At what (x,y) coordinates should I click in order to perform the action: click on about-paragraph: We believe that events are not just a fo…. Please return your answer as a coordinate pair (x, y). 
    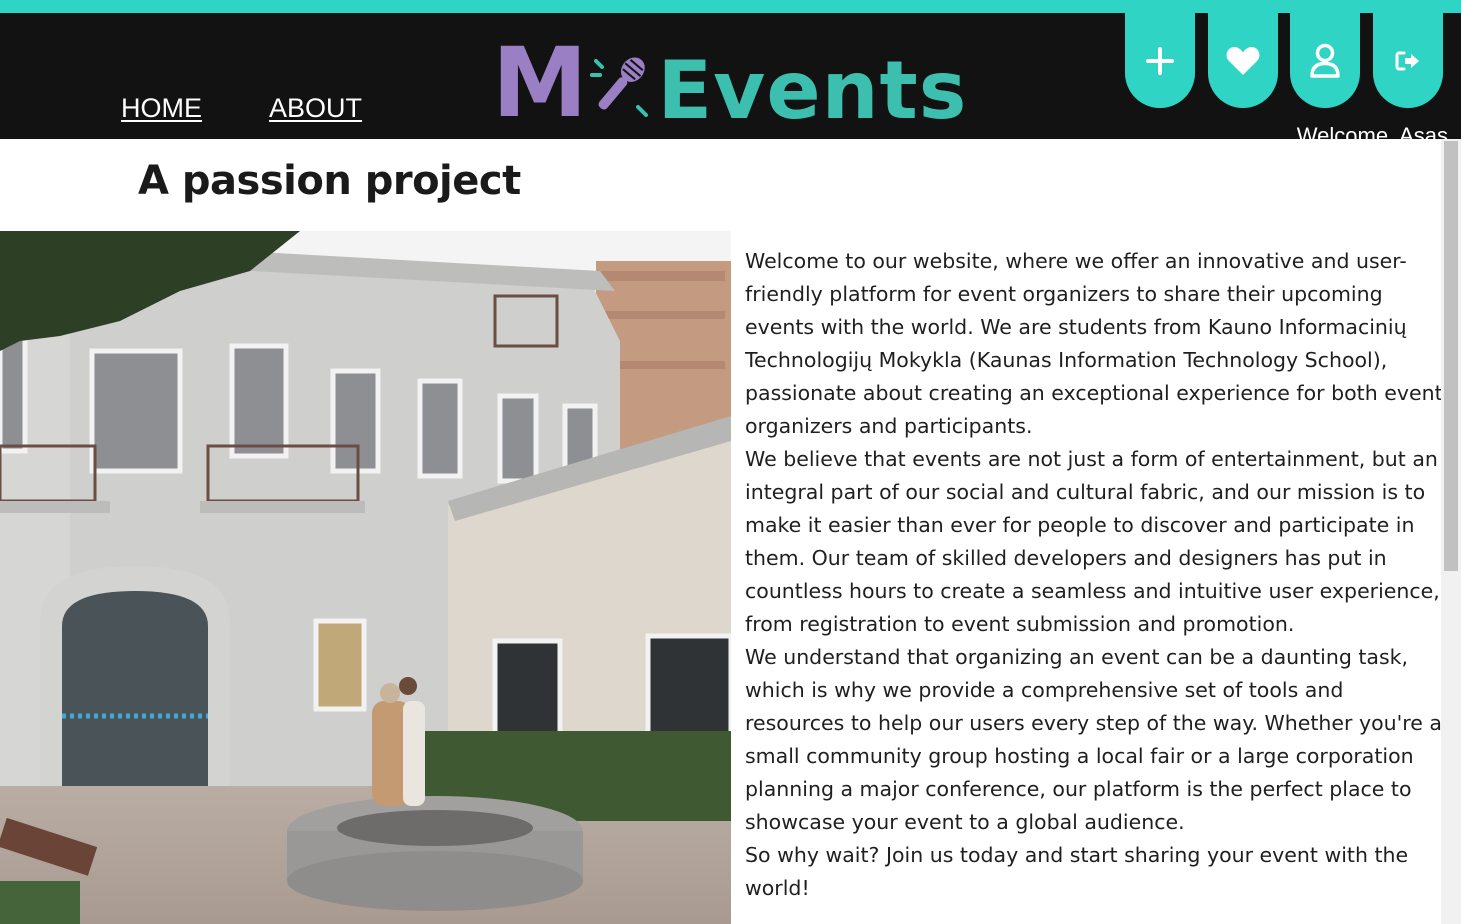
    Looking at the image, I should click on (1092, 541).